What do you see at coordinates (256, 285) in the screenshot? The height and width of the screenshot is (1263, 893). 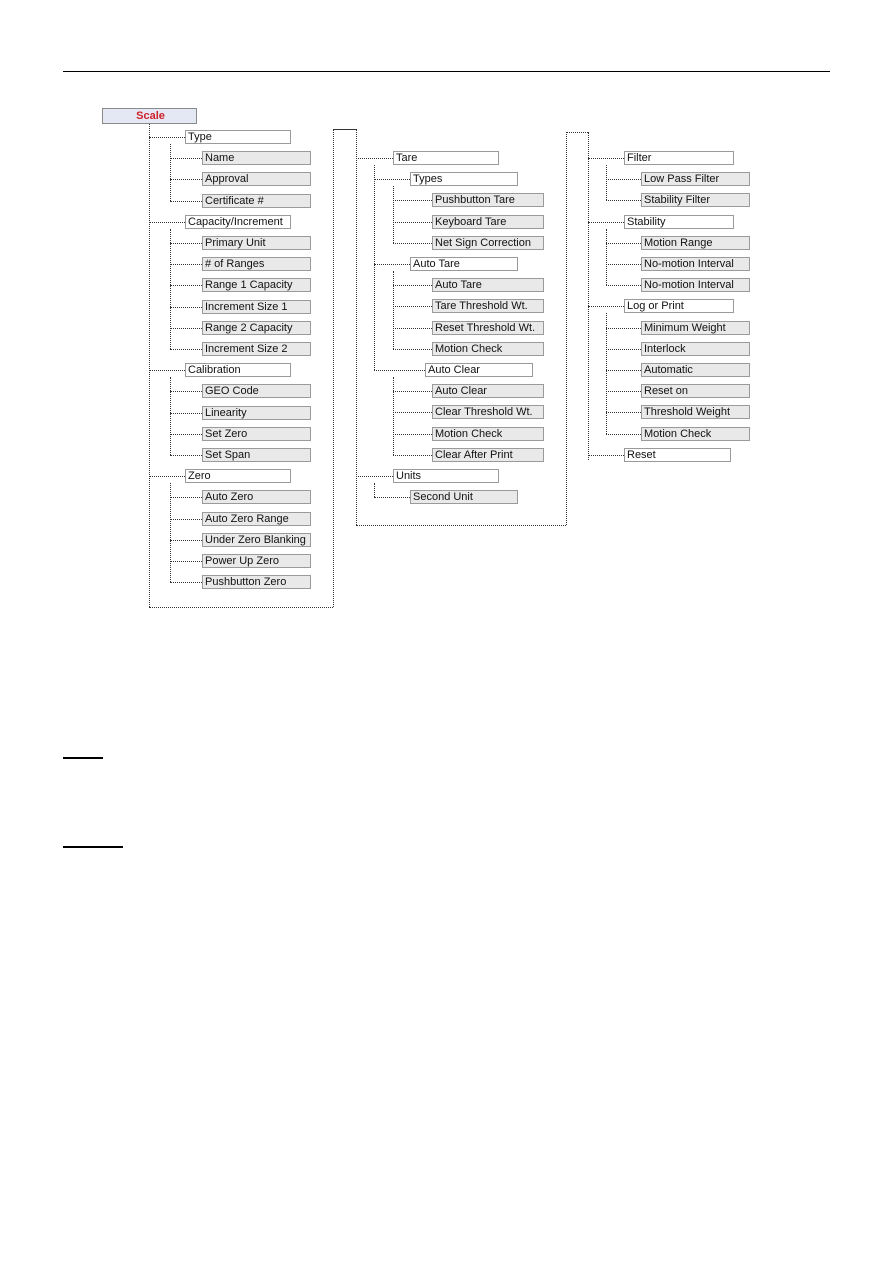 I see `menu-item-range-1-capacity: Range 1 Capacity` at bounding box center [256, 285].